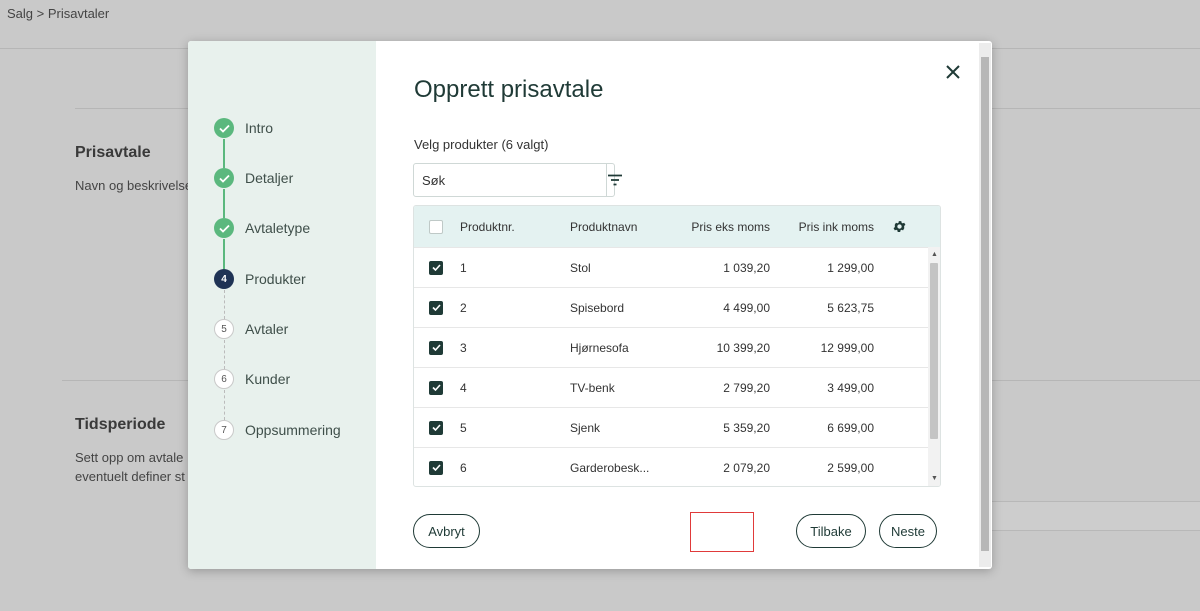 This screenshot has height=611, width=1200. What do you see at coordinates (463, 307) in the screenshot?
I see `cell-produktnr: 2` at bounding box center [463, 307].